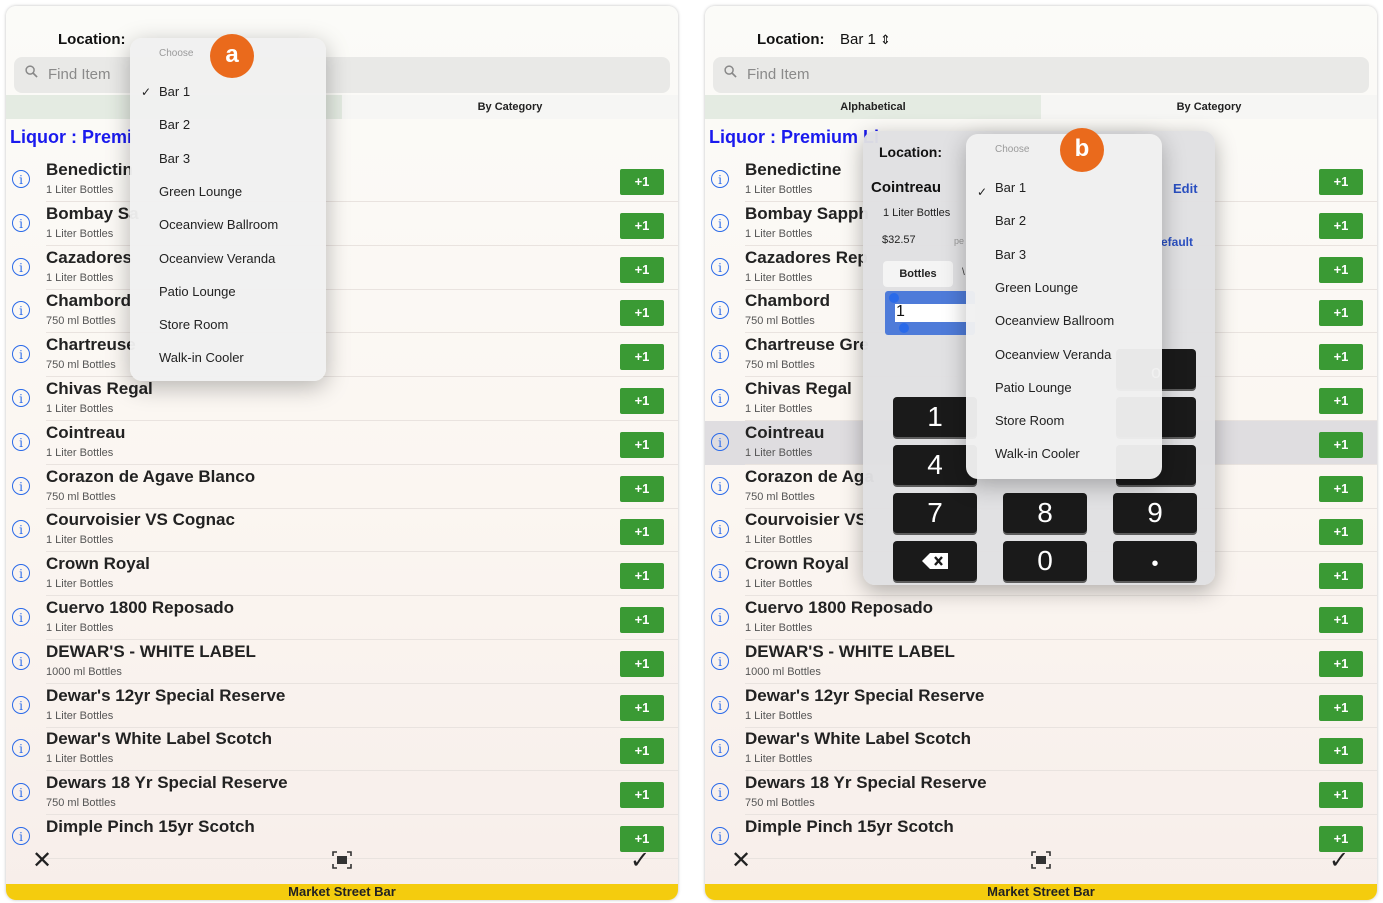 This screenshot has height=903, width=1383. What do you see at coordinates (935, 417) in the screenshot?
I see `key-1: 1` at bounding box center [935, 417].